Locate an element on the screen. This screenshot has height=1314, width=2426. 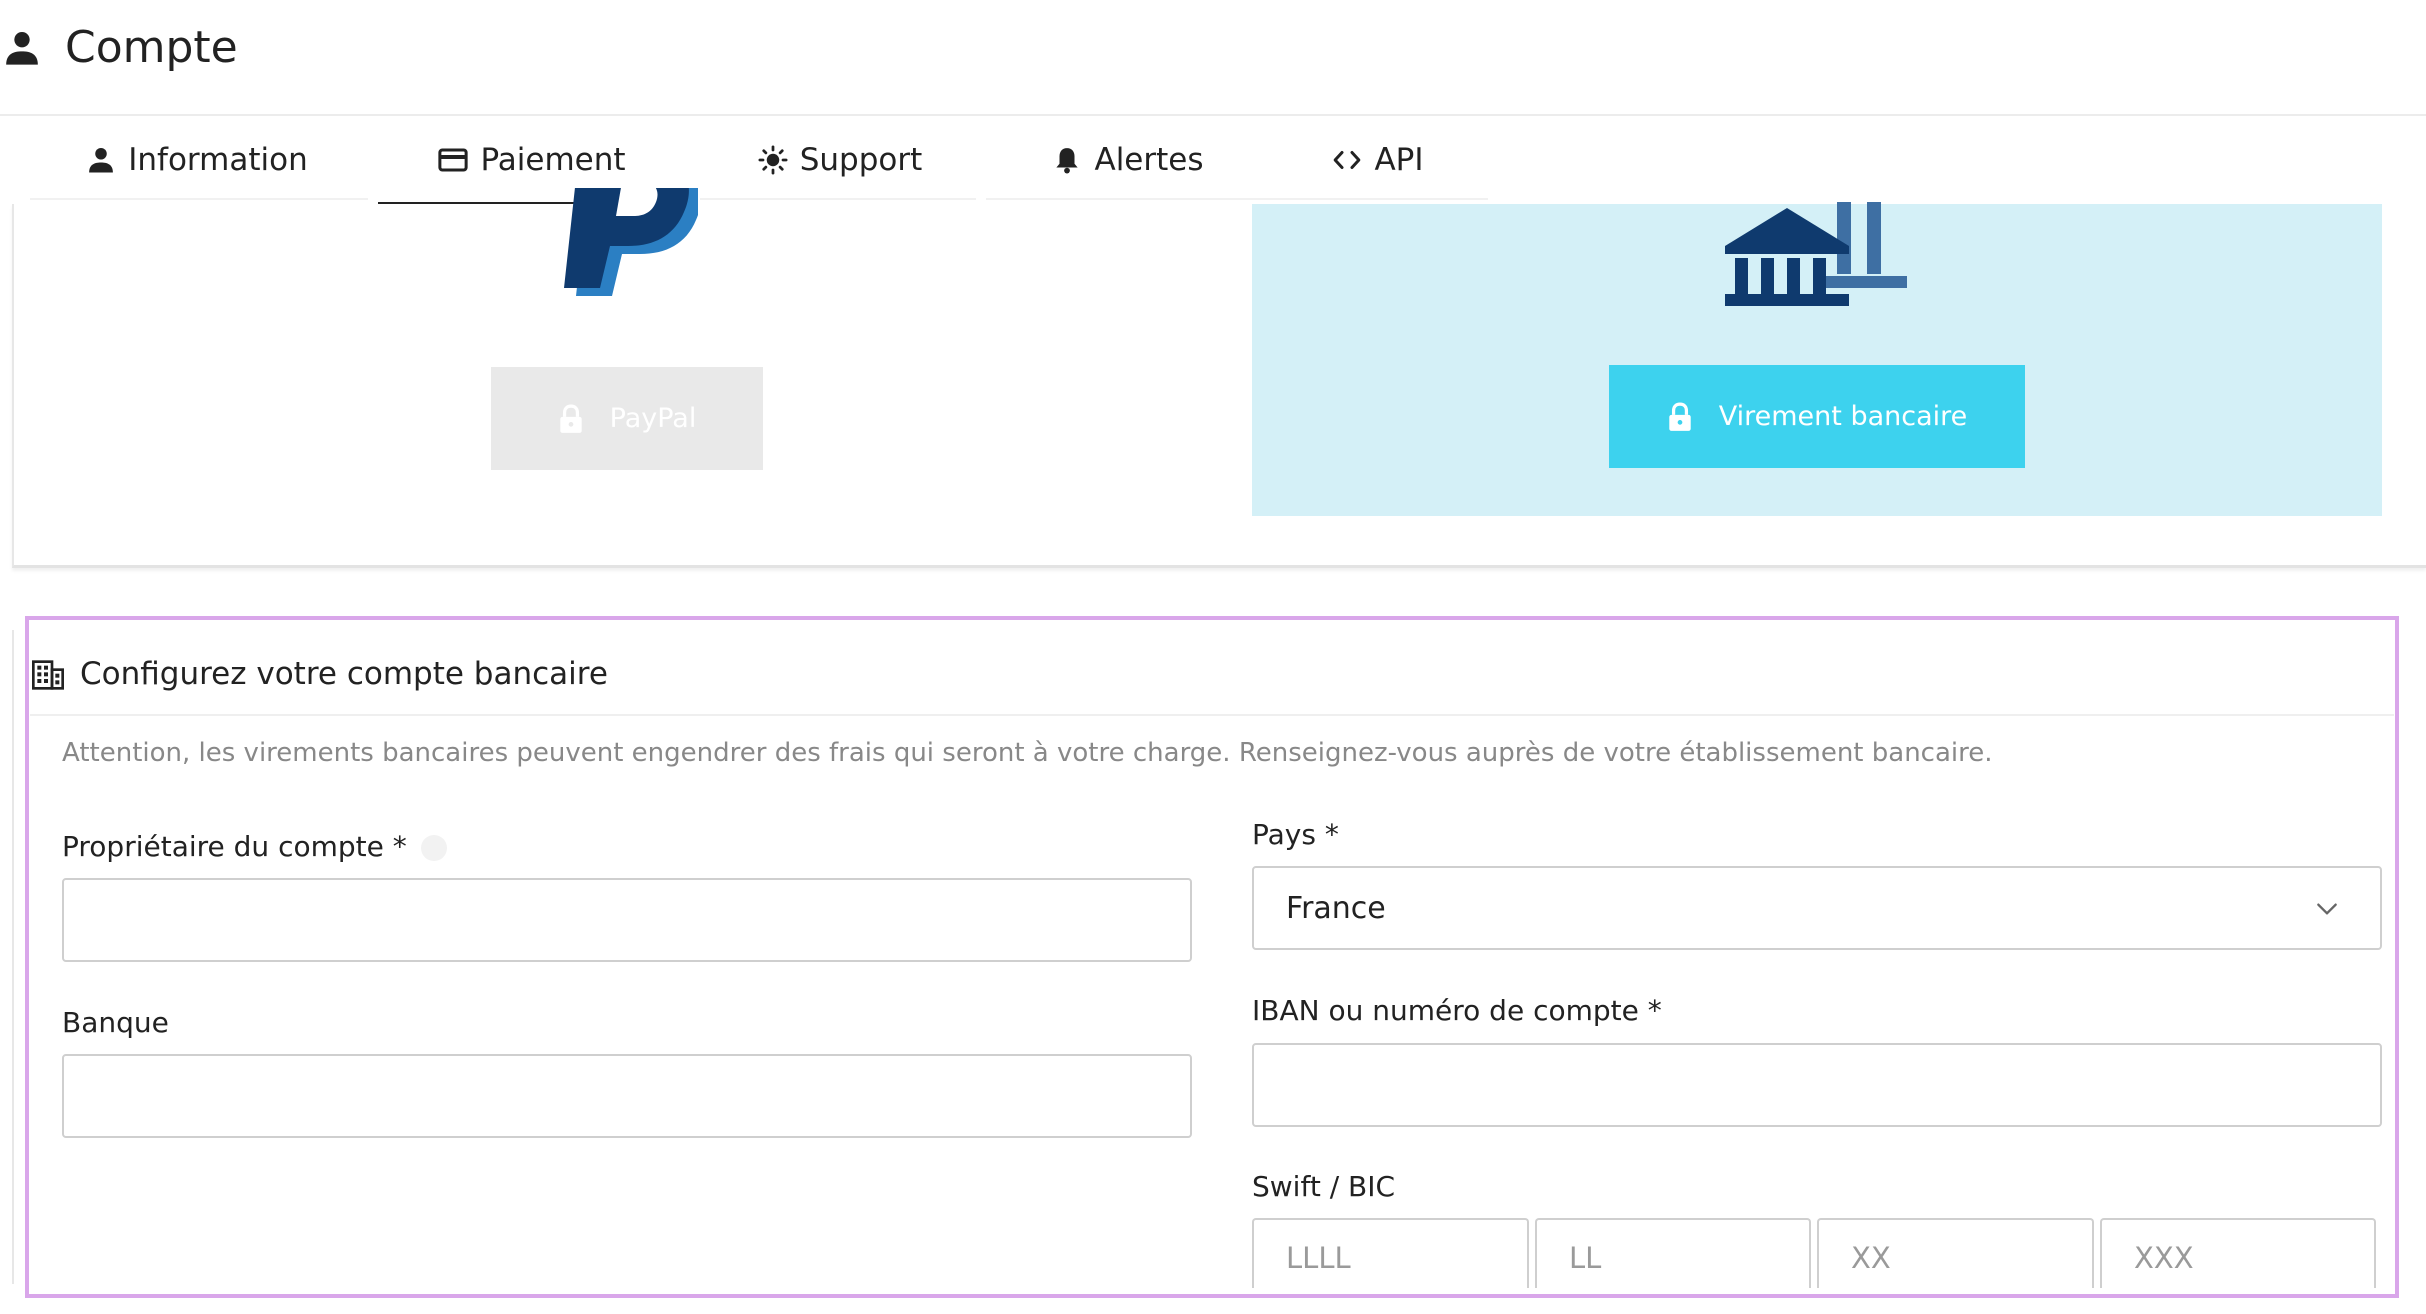
iban-label: IBAN ou numéro de compte * is located at coordinates (1457, 1010).